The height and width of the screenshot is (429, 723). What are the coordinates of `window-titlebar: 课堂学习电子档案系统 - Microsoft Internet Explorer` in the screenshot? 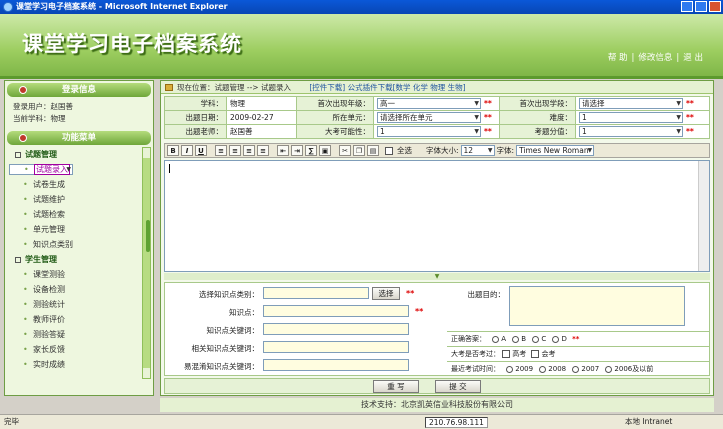 It's located at (361, 7).